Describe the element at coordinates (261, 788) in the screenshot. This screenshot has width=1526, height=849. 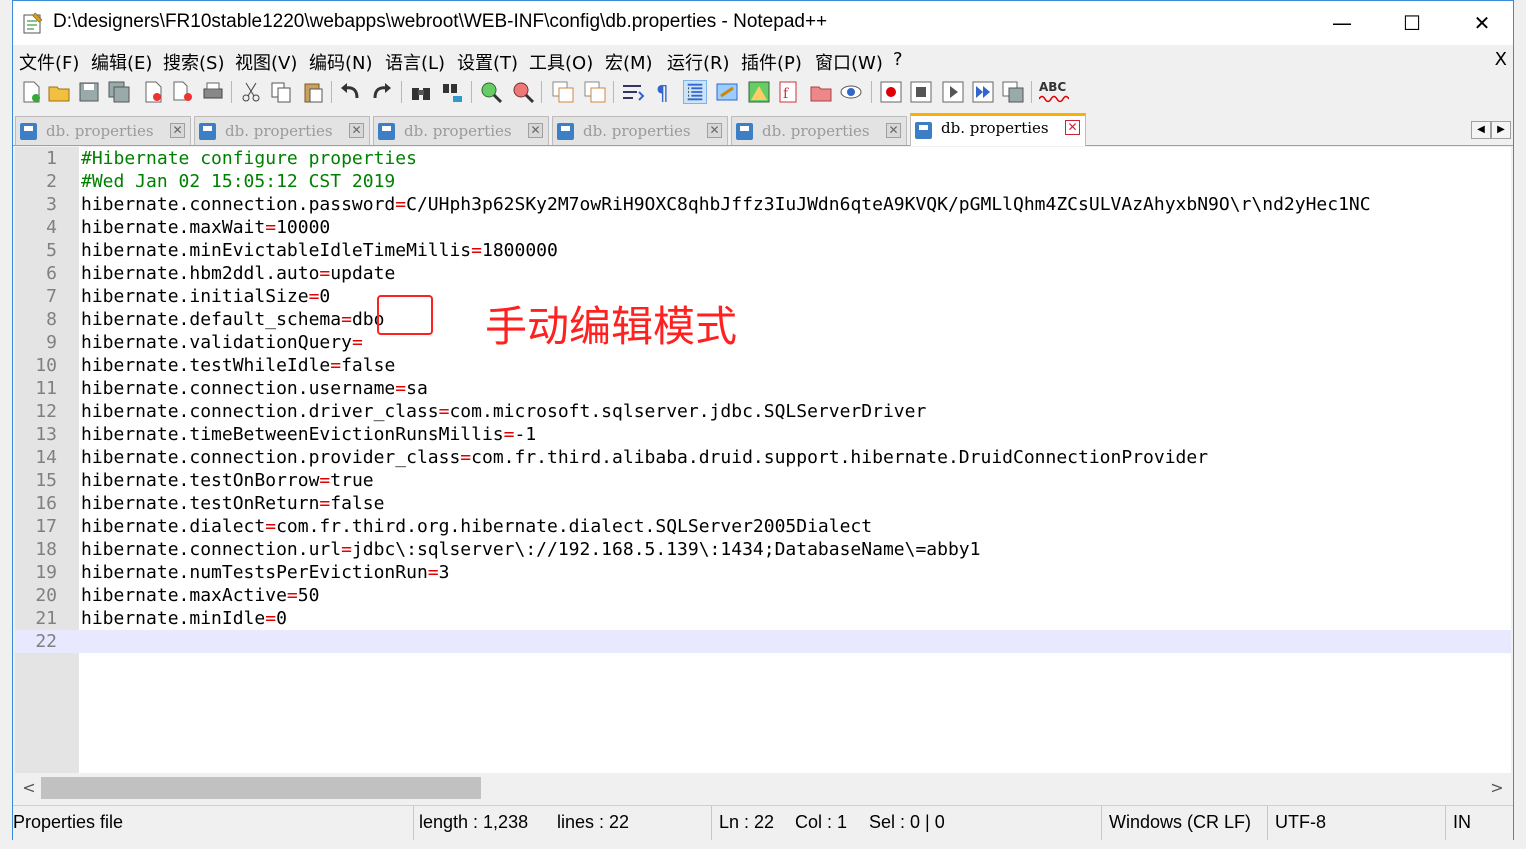
I see `scrollbar-thumb` at that location.